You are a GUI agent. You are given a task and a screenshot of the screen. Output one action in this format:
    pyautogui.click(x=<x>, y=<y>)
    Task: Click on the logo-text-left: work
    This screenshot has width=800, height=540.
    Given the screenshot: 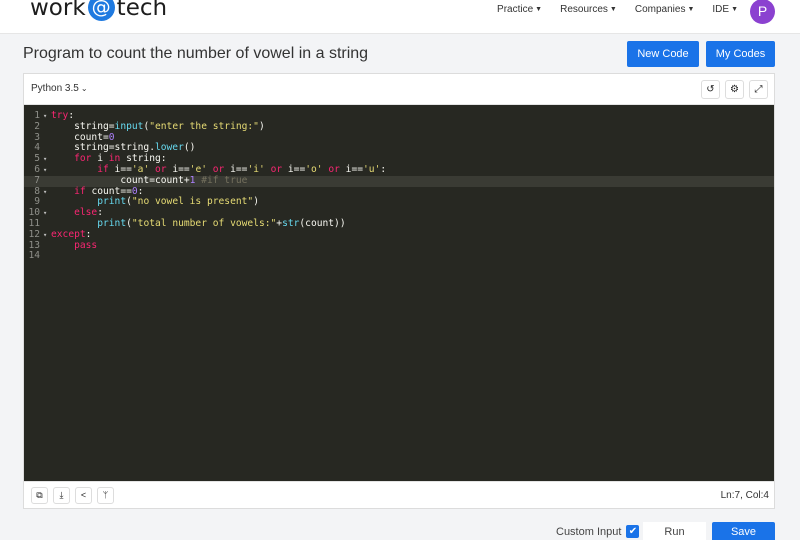 What is the action you would take?
    pyautogui.click(x=58, y=10)
    